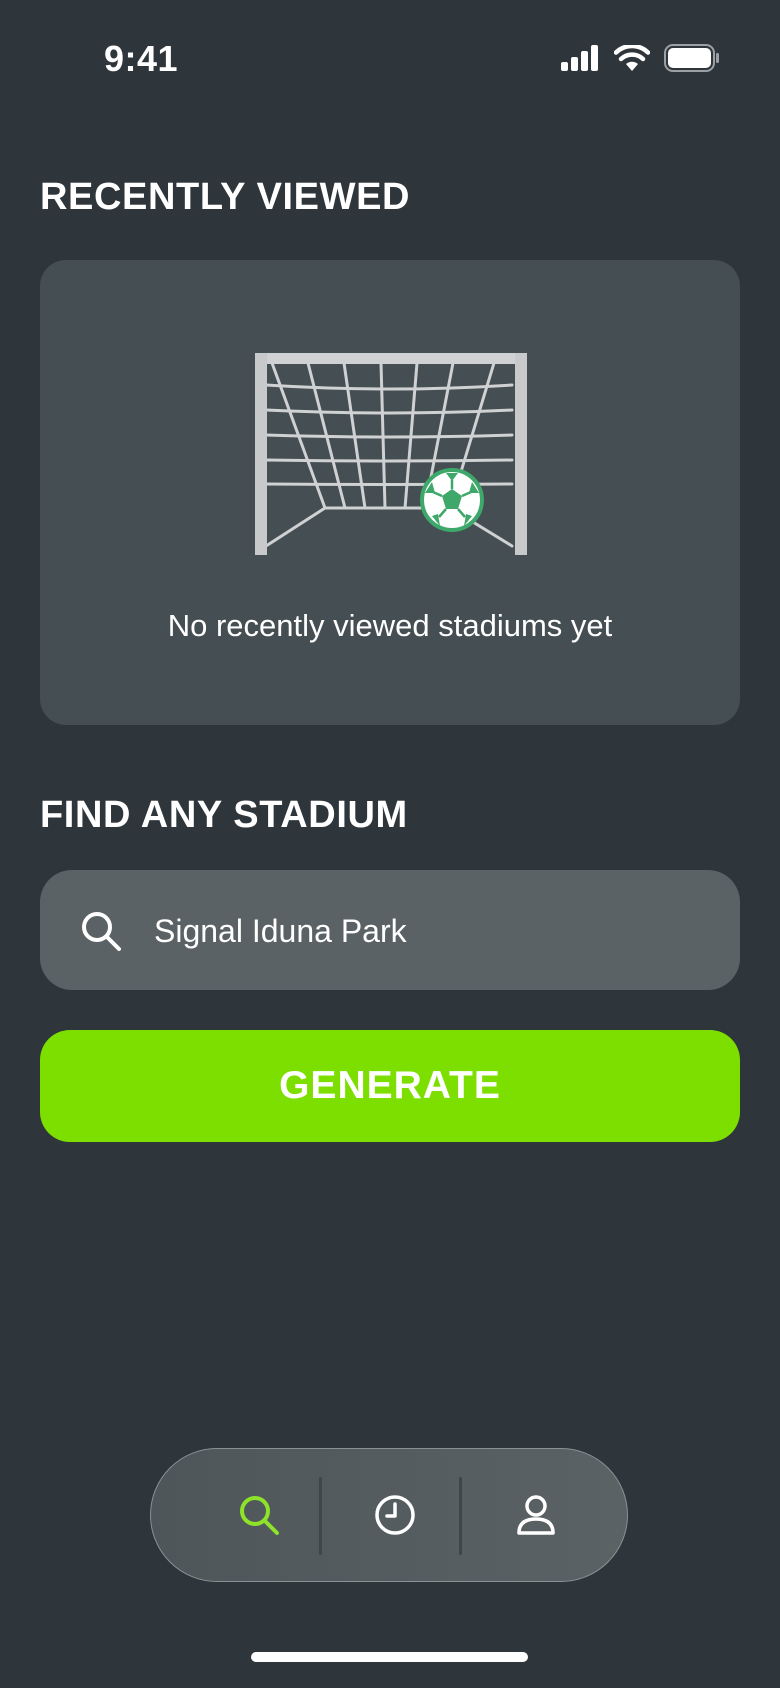  I want to click on empty-state-message: No recently viewed stadiums yet, so click(390, 625).